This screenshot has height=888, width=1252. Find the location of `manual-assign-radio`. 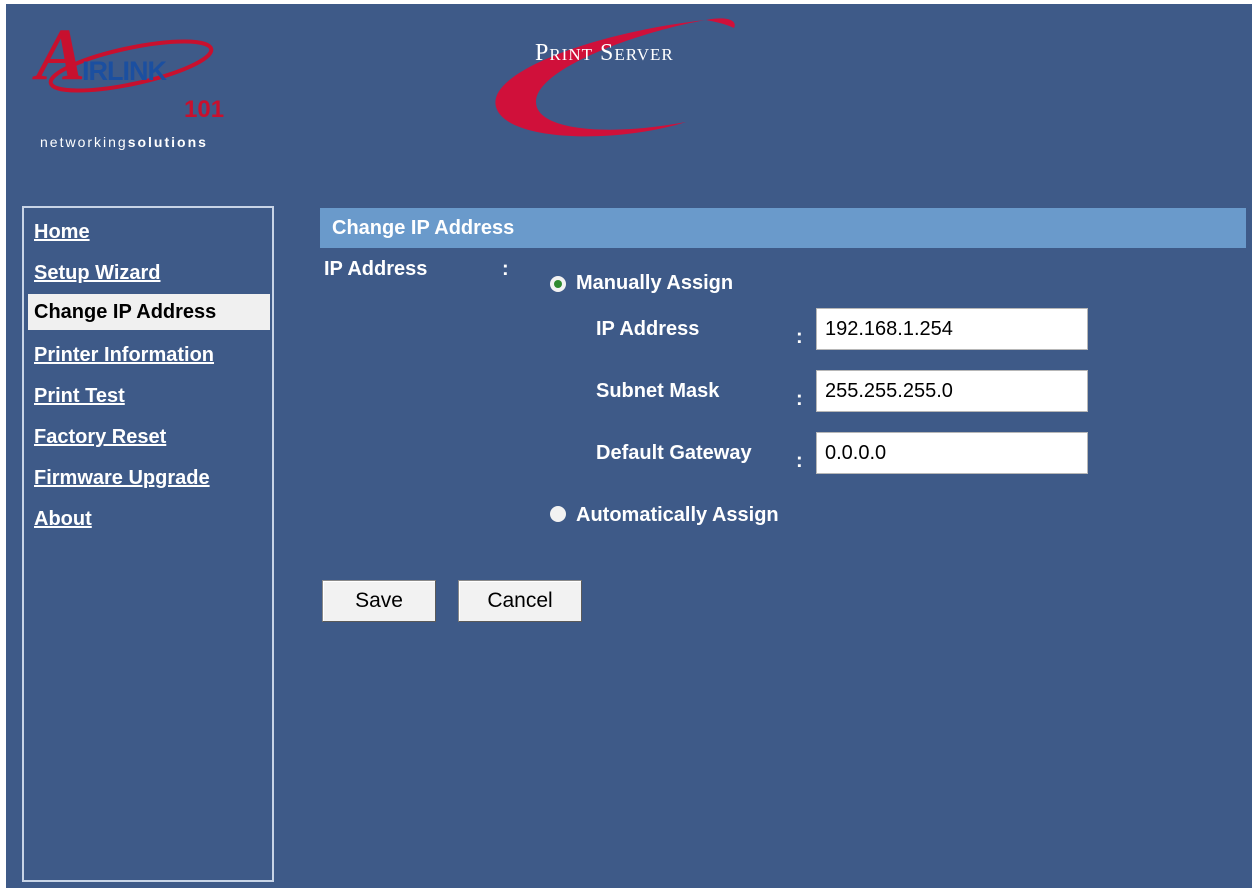

manual-assign-radio is located at coordinates (558, 284).